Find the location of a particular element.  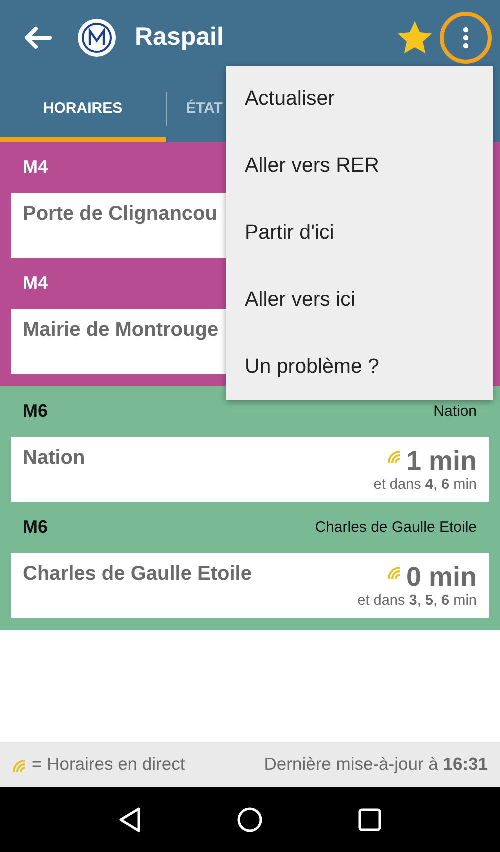

next-departure-time: 0 min is located at coordinates (441, 577).